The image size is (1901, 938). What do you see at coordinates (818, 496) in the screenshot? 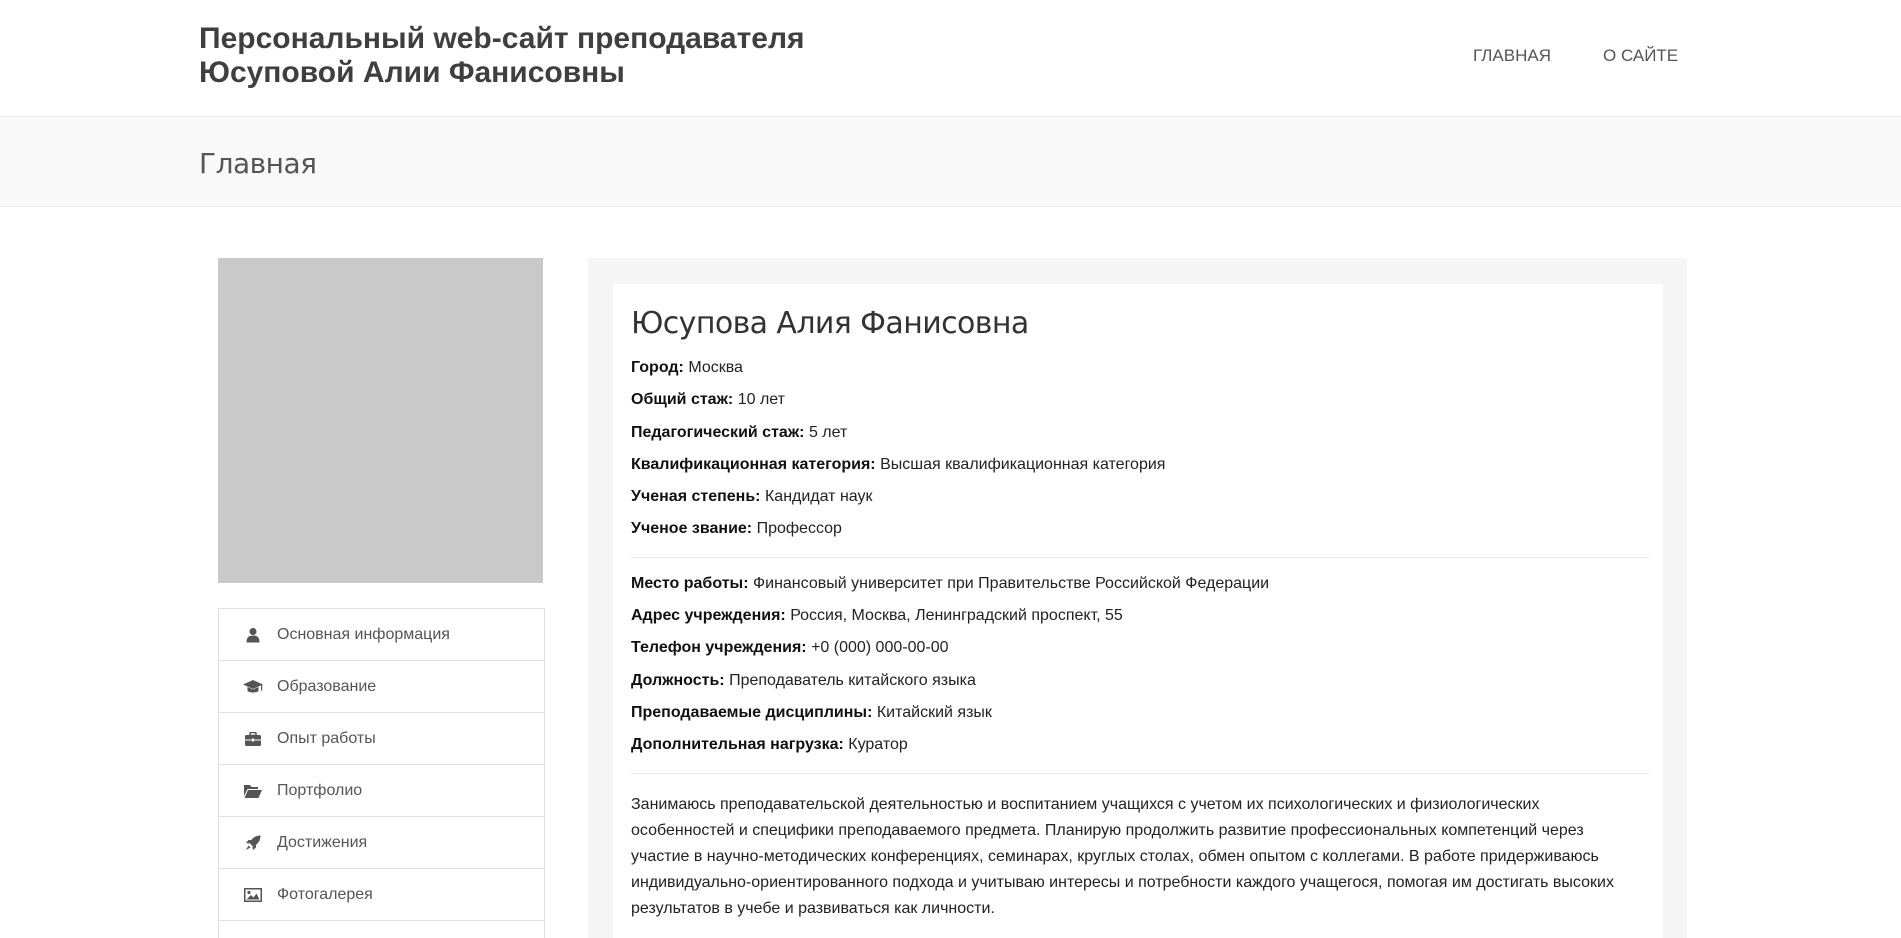
I see `info-value: Кандидат наук` at bounding box center [818, 496].